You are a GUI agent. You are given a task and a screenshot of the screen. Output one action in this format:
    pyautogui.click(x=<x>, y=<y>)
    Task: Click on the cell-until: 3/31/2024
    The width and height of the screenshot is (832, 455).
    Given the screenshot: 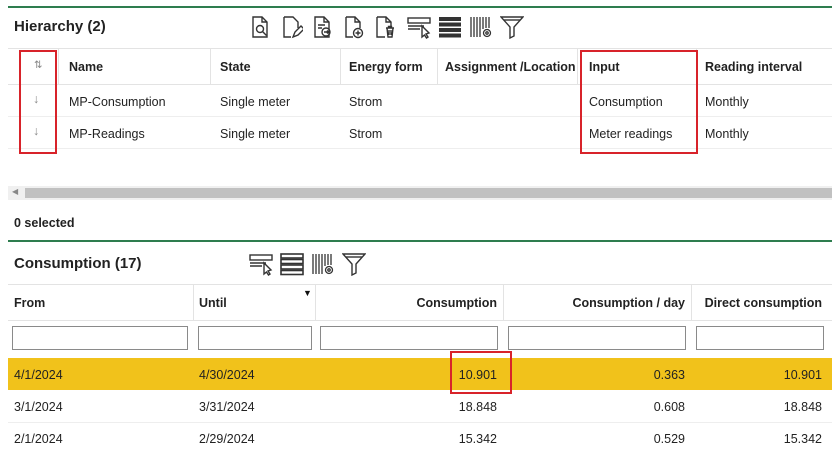 What is the action you would take?
    pyautogui.click(x=227, y=407)
    